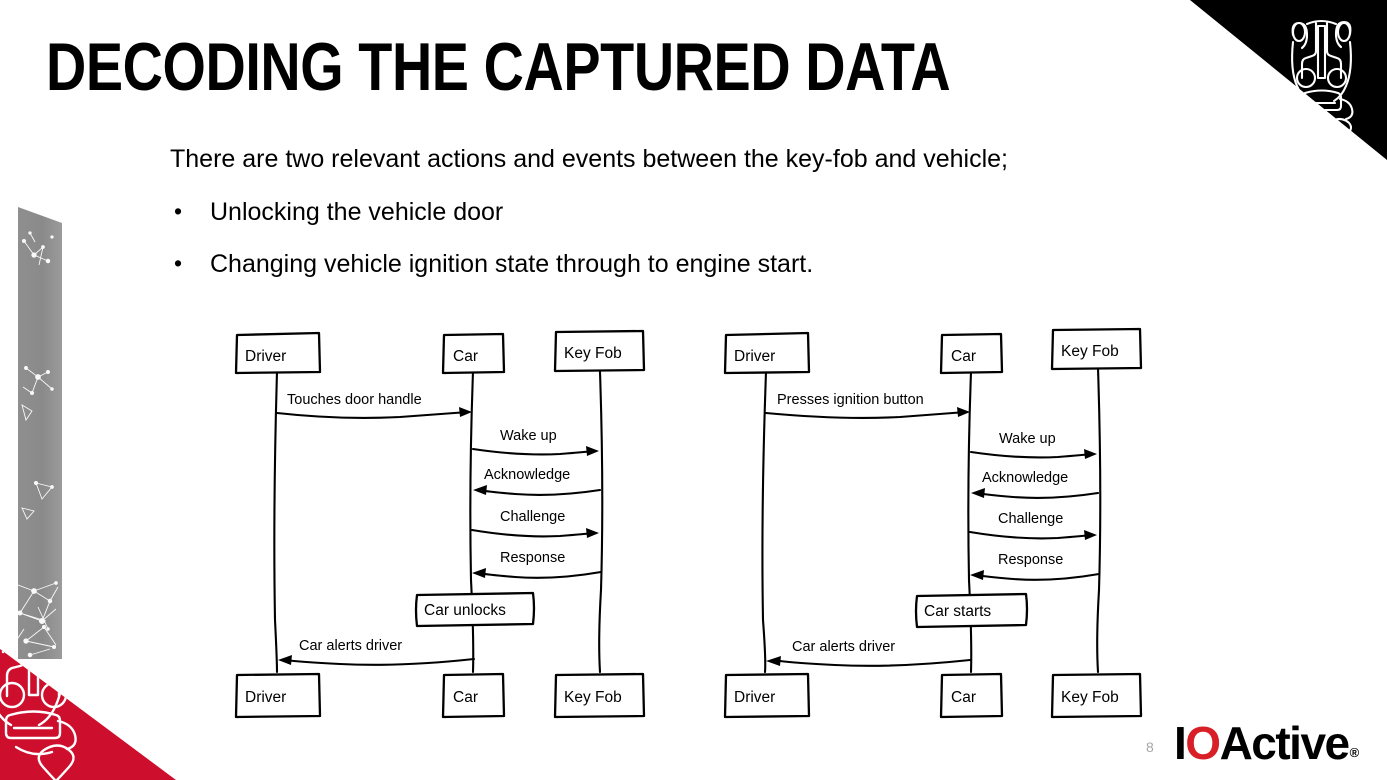 The height and width of the screenshot is (780, 1387). I want to click on message-label: Touches door handle, so click(354, 400).